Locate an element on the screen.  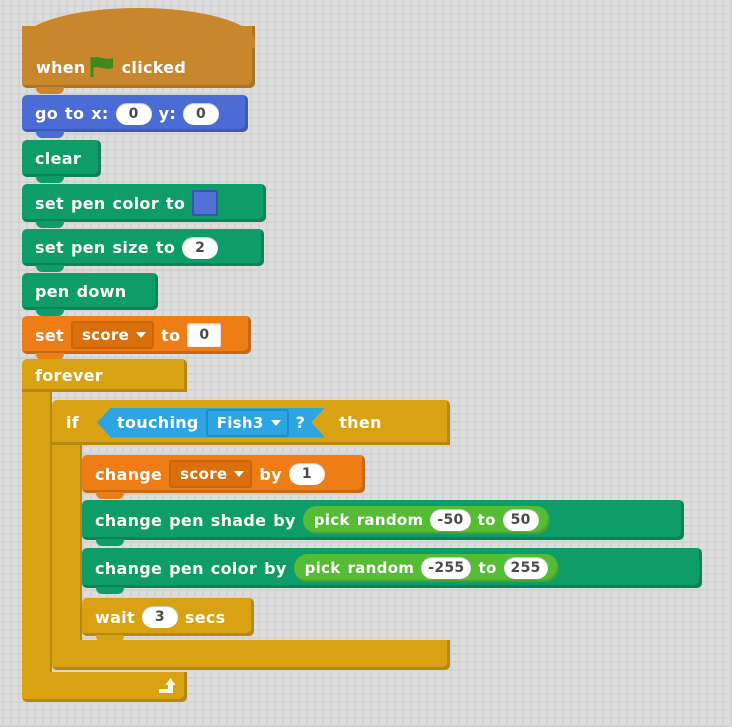
block-set-pen-size: set pen size to 2 is located at coordinates (143, 250).